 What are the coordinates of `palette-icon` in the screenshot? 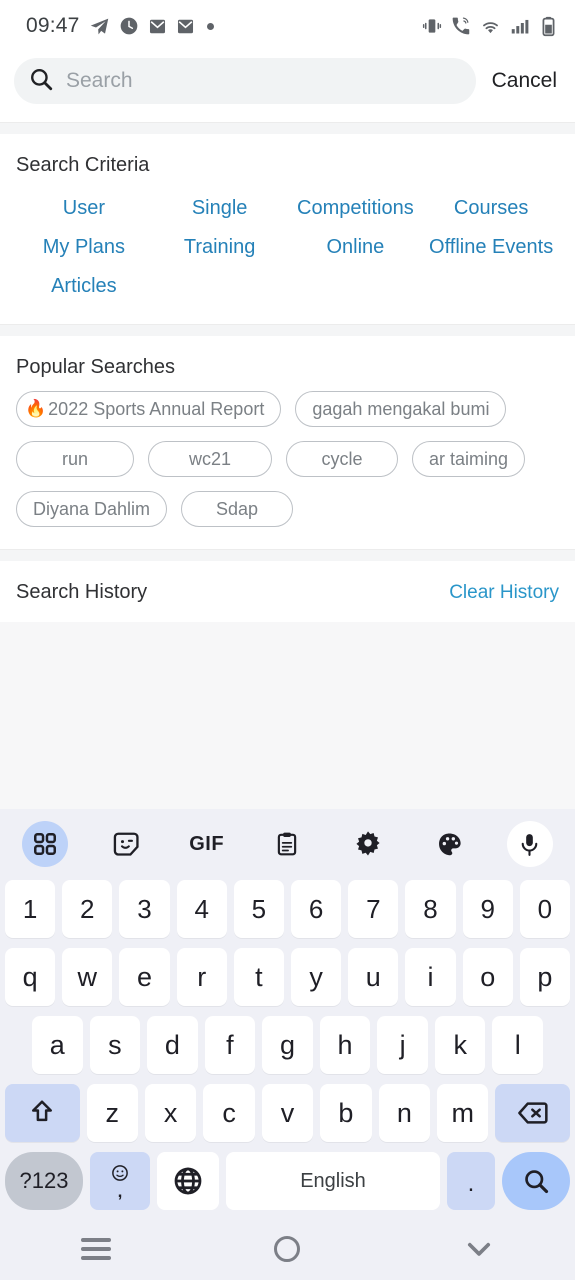 It's located at (449, 844).